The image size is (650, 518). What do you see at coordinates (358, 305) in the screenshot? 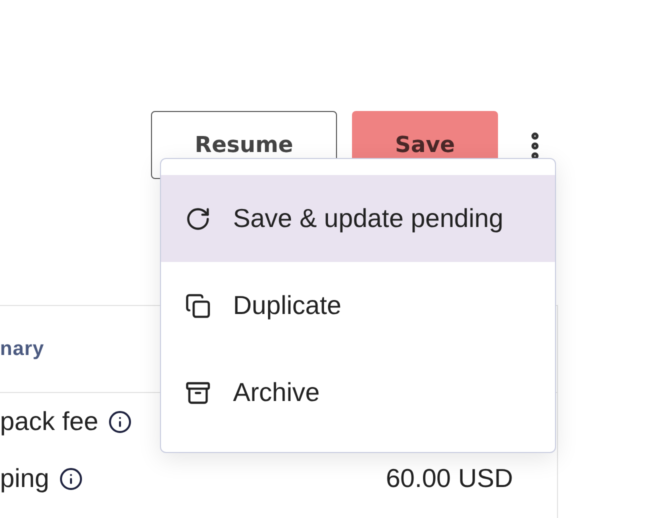
I see `menu-item: Duplicate` at bounding box center [358, 305].